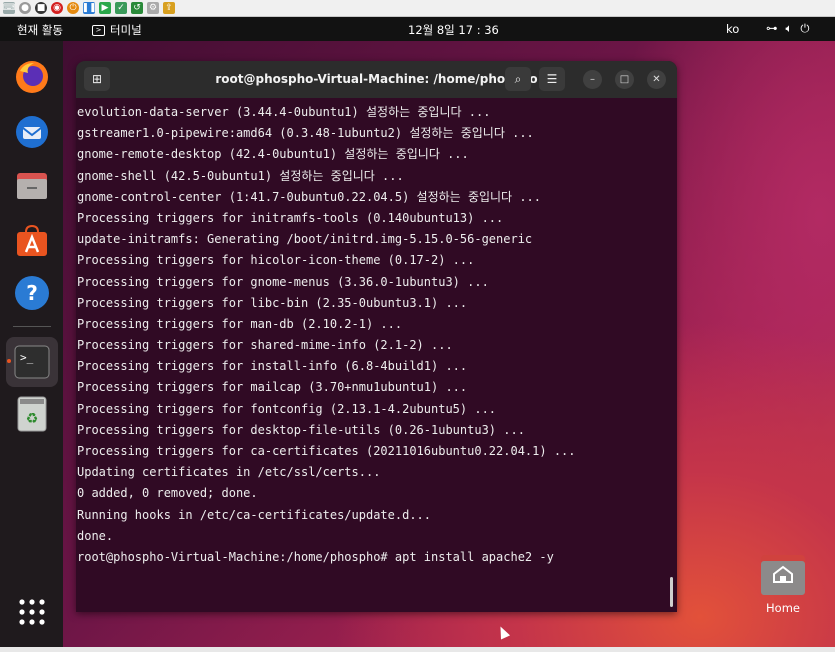 This screenshot has height=652, width=835. I want to click on terminal-dock-icon: >_, so click(32, 362).